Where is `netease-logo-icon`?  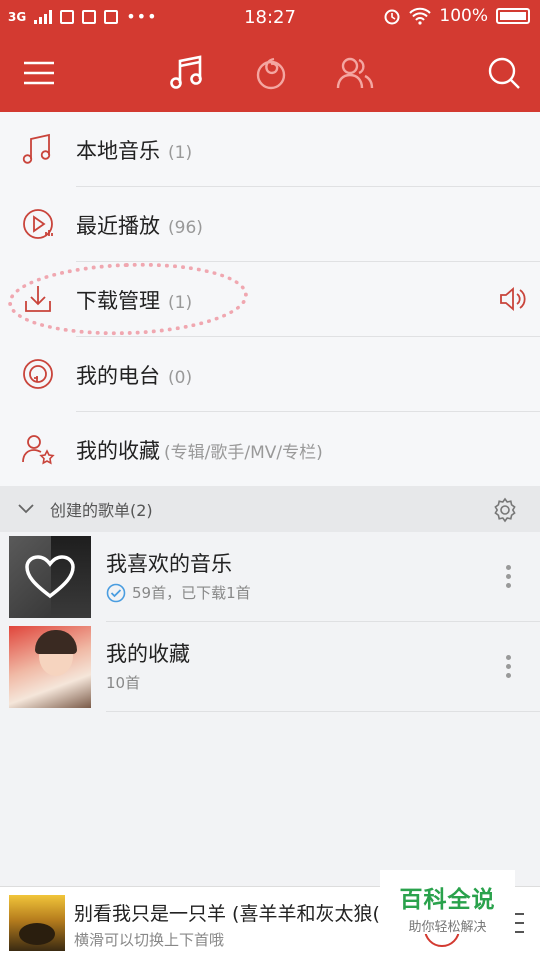
netease-logo-icon is located at coordinates (271, 73).